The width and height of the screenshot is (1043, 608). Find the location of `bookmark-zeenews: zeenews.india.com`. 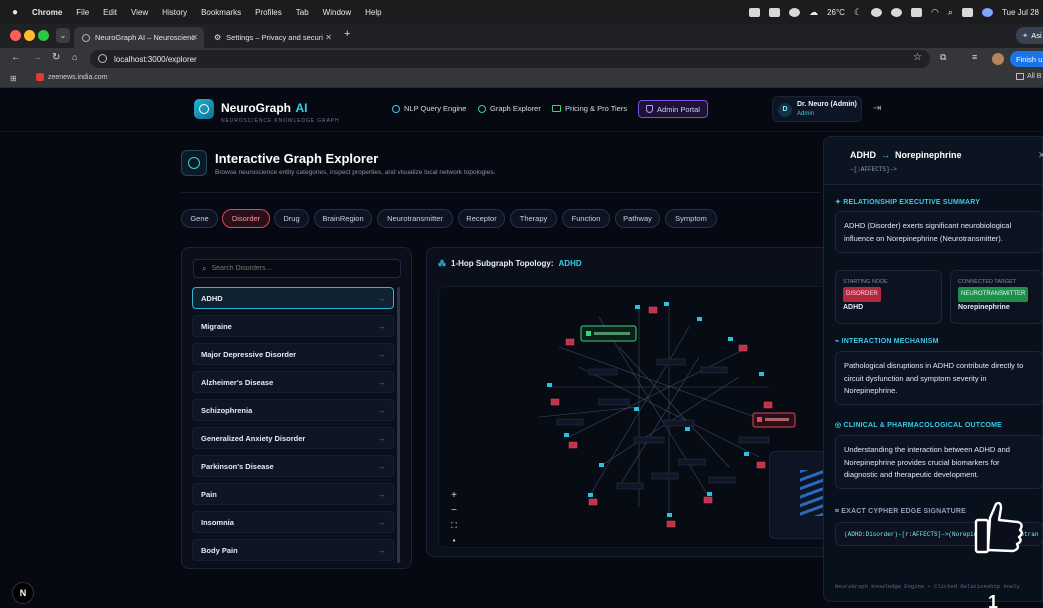

bookmark-zeenews: zeenews.india.com is located at coordinates (72, 77).